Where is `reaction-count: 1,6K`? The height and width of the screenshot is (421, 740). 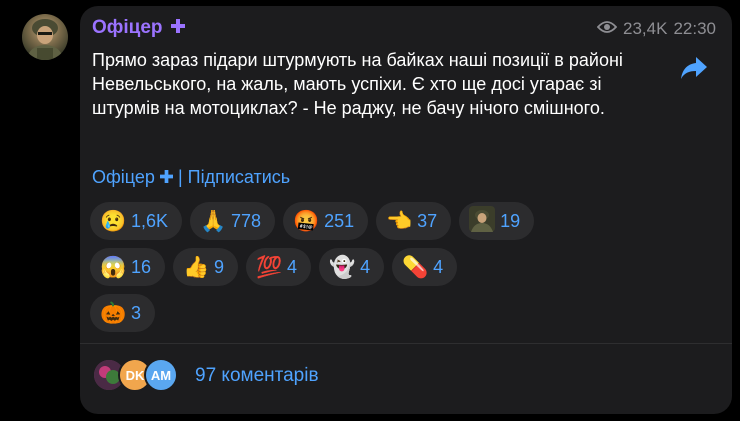 reaction-count: 1,6K is located at coordinates (150, 220).